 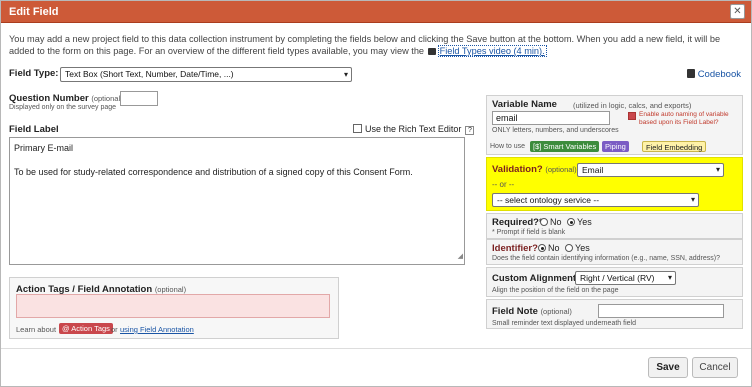 What do you see at coordinates (556, 222) in the screenshot?
I see `required-no-label: No` at bounding box center [556, 222].